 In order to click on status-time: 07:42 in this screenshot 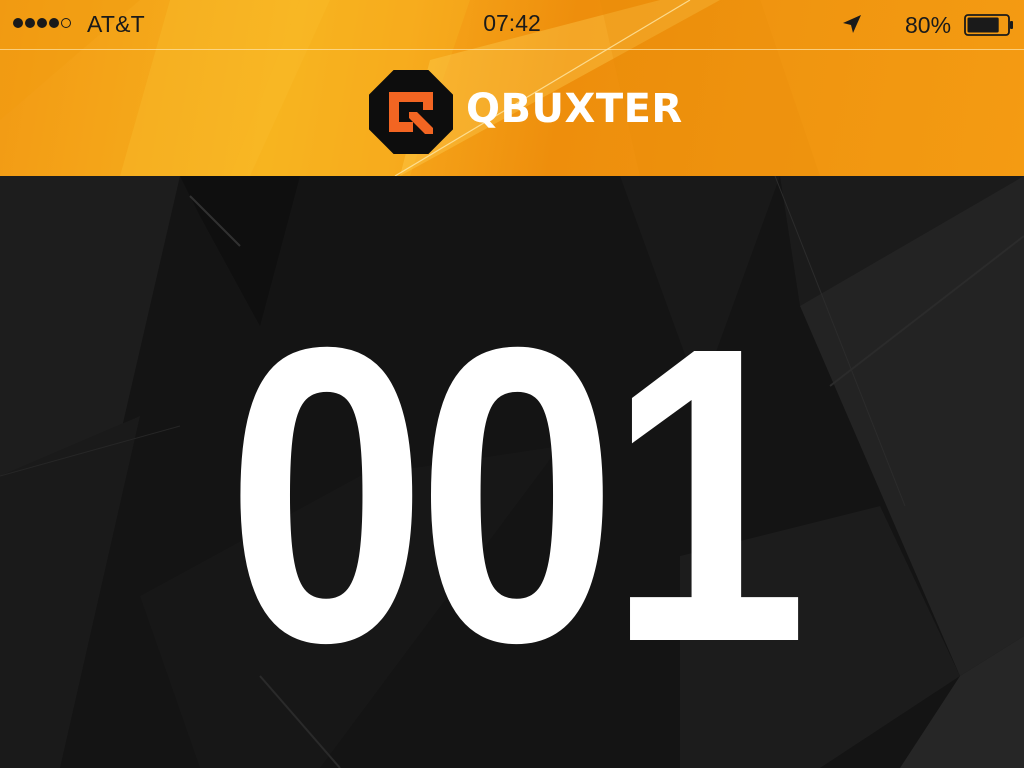, I will do `click(512, 23)`.